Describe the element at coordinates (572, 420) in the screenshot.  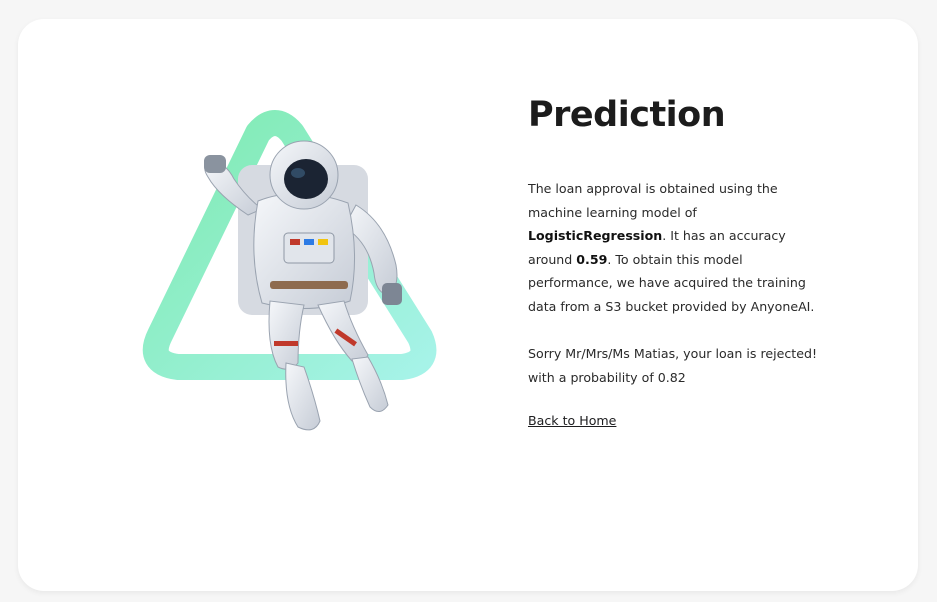
I see `back-to-home-link: Back to Home` at that location.